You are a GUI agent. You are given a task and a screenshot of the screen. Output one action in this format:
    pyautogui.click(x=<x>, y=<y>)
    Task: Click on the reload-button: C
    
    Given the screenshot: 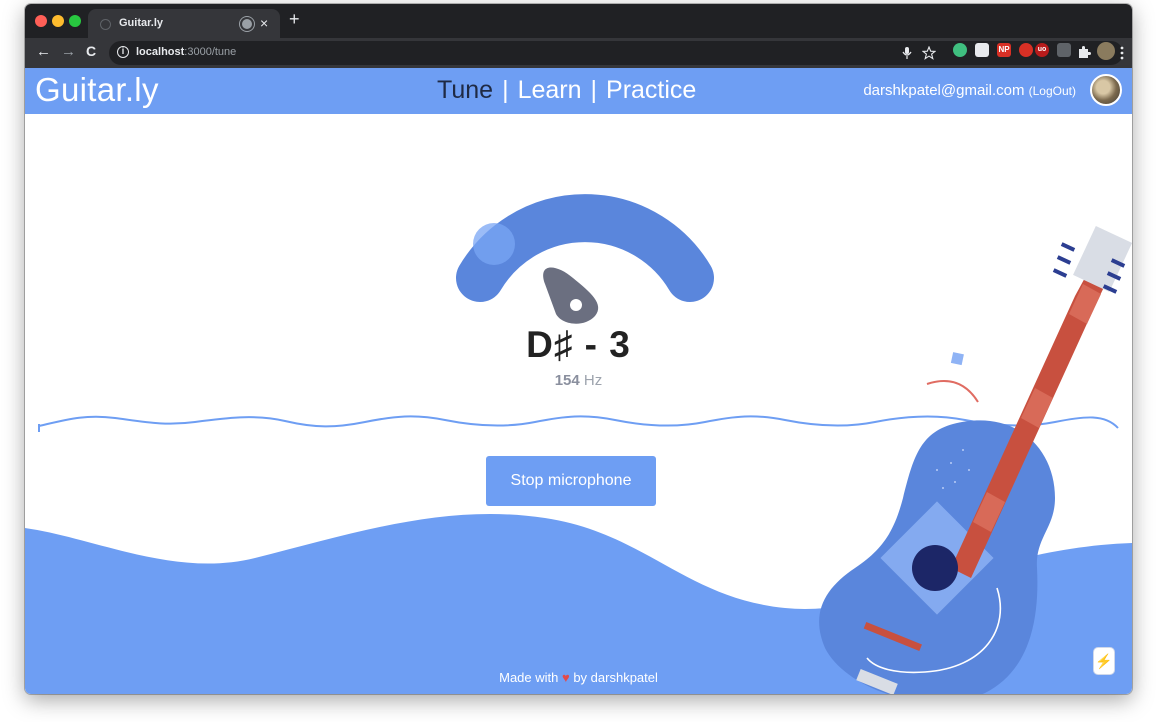 What is the action you would take?
    pyautogui.click(x=91, y=51)
    